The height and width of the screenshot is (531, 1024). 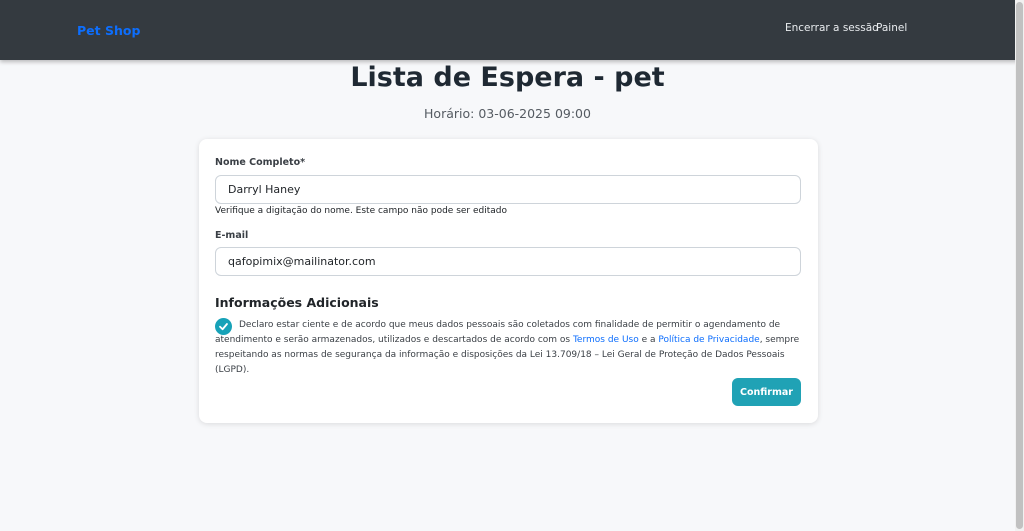 I want to click on email-field, so click(x=508, y=261).